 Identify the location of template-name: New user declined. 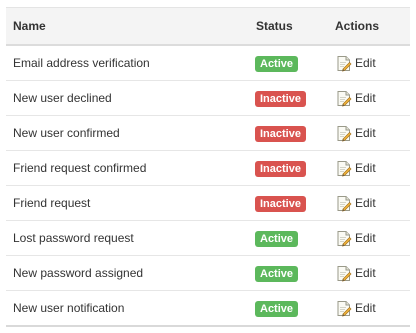
(62, 98).